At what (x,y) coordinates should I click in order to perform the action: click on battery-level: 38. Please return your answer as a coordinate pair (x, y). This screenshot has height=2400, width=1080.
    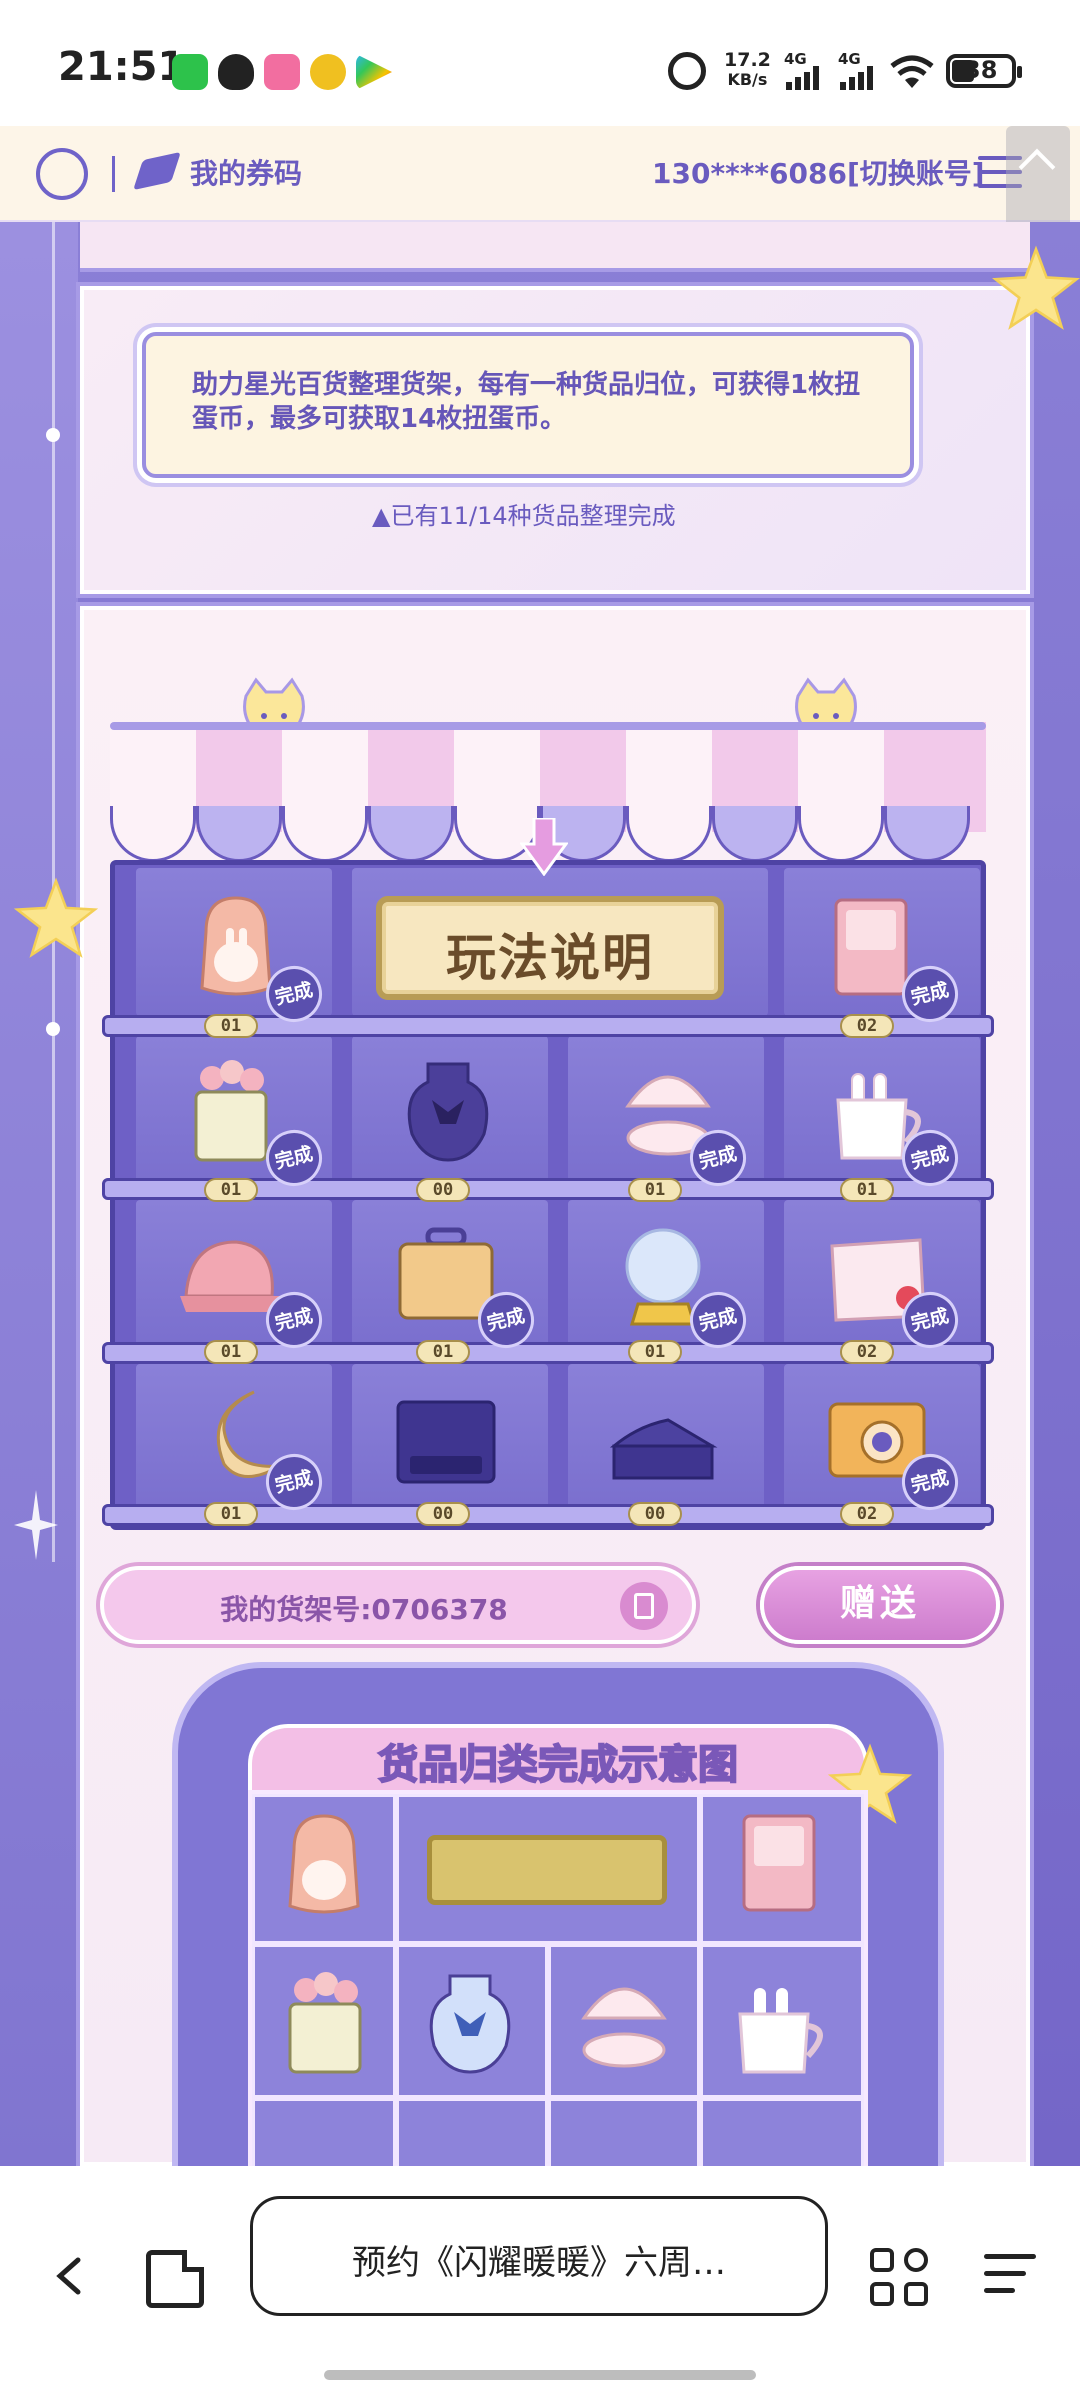
    Looking at the image, I should click on (981, 70).